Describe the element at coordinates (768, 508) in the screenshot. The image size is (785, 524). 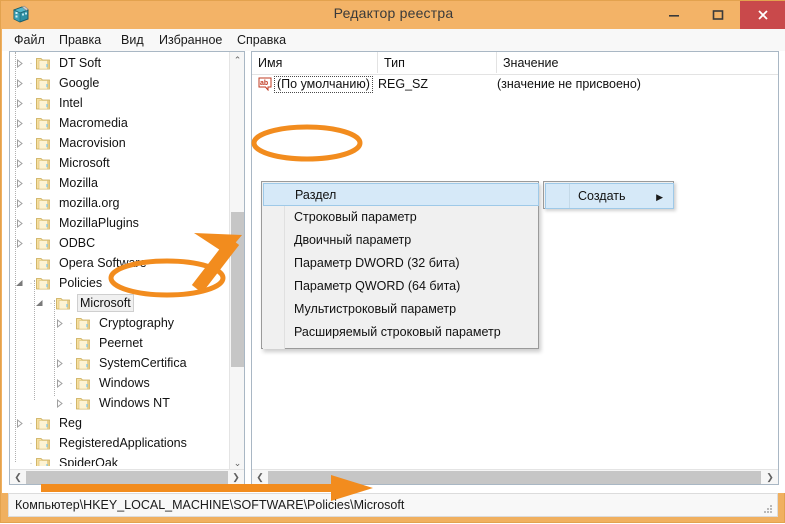
I see `resize-grip-icon` at that location.